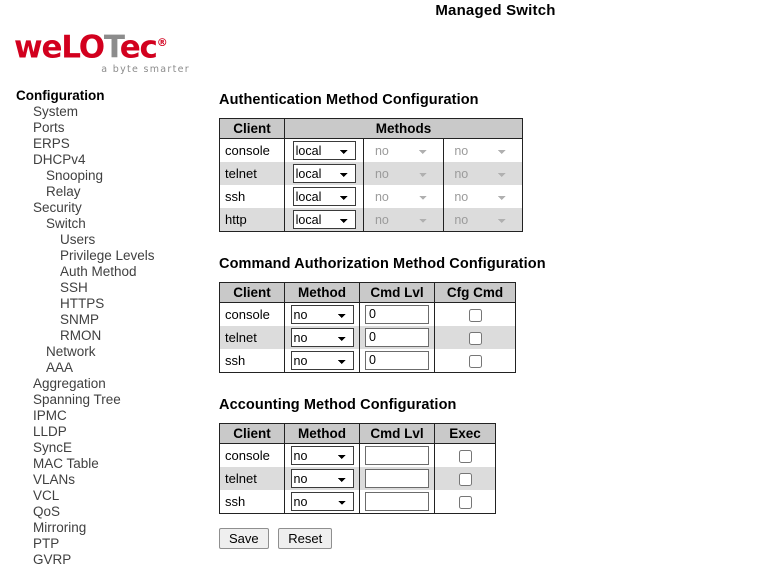 This screenshot has width=761, height=568. Describe the element at coordinates (102, 256) in the screenshot. I see `sidebar-item-privilege-levels: Privilege Levels` at that location.